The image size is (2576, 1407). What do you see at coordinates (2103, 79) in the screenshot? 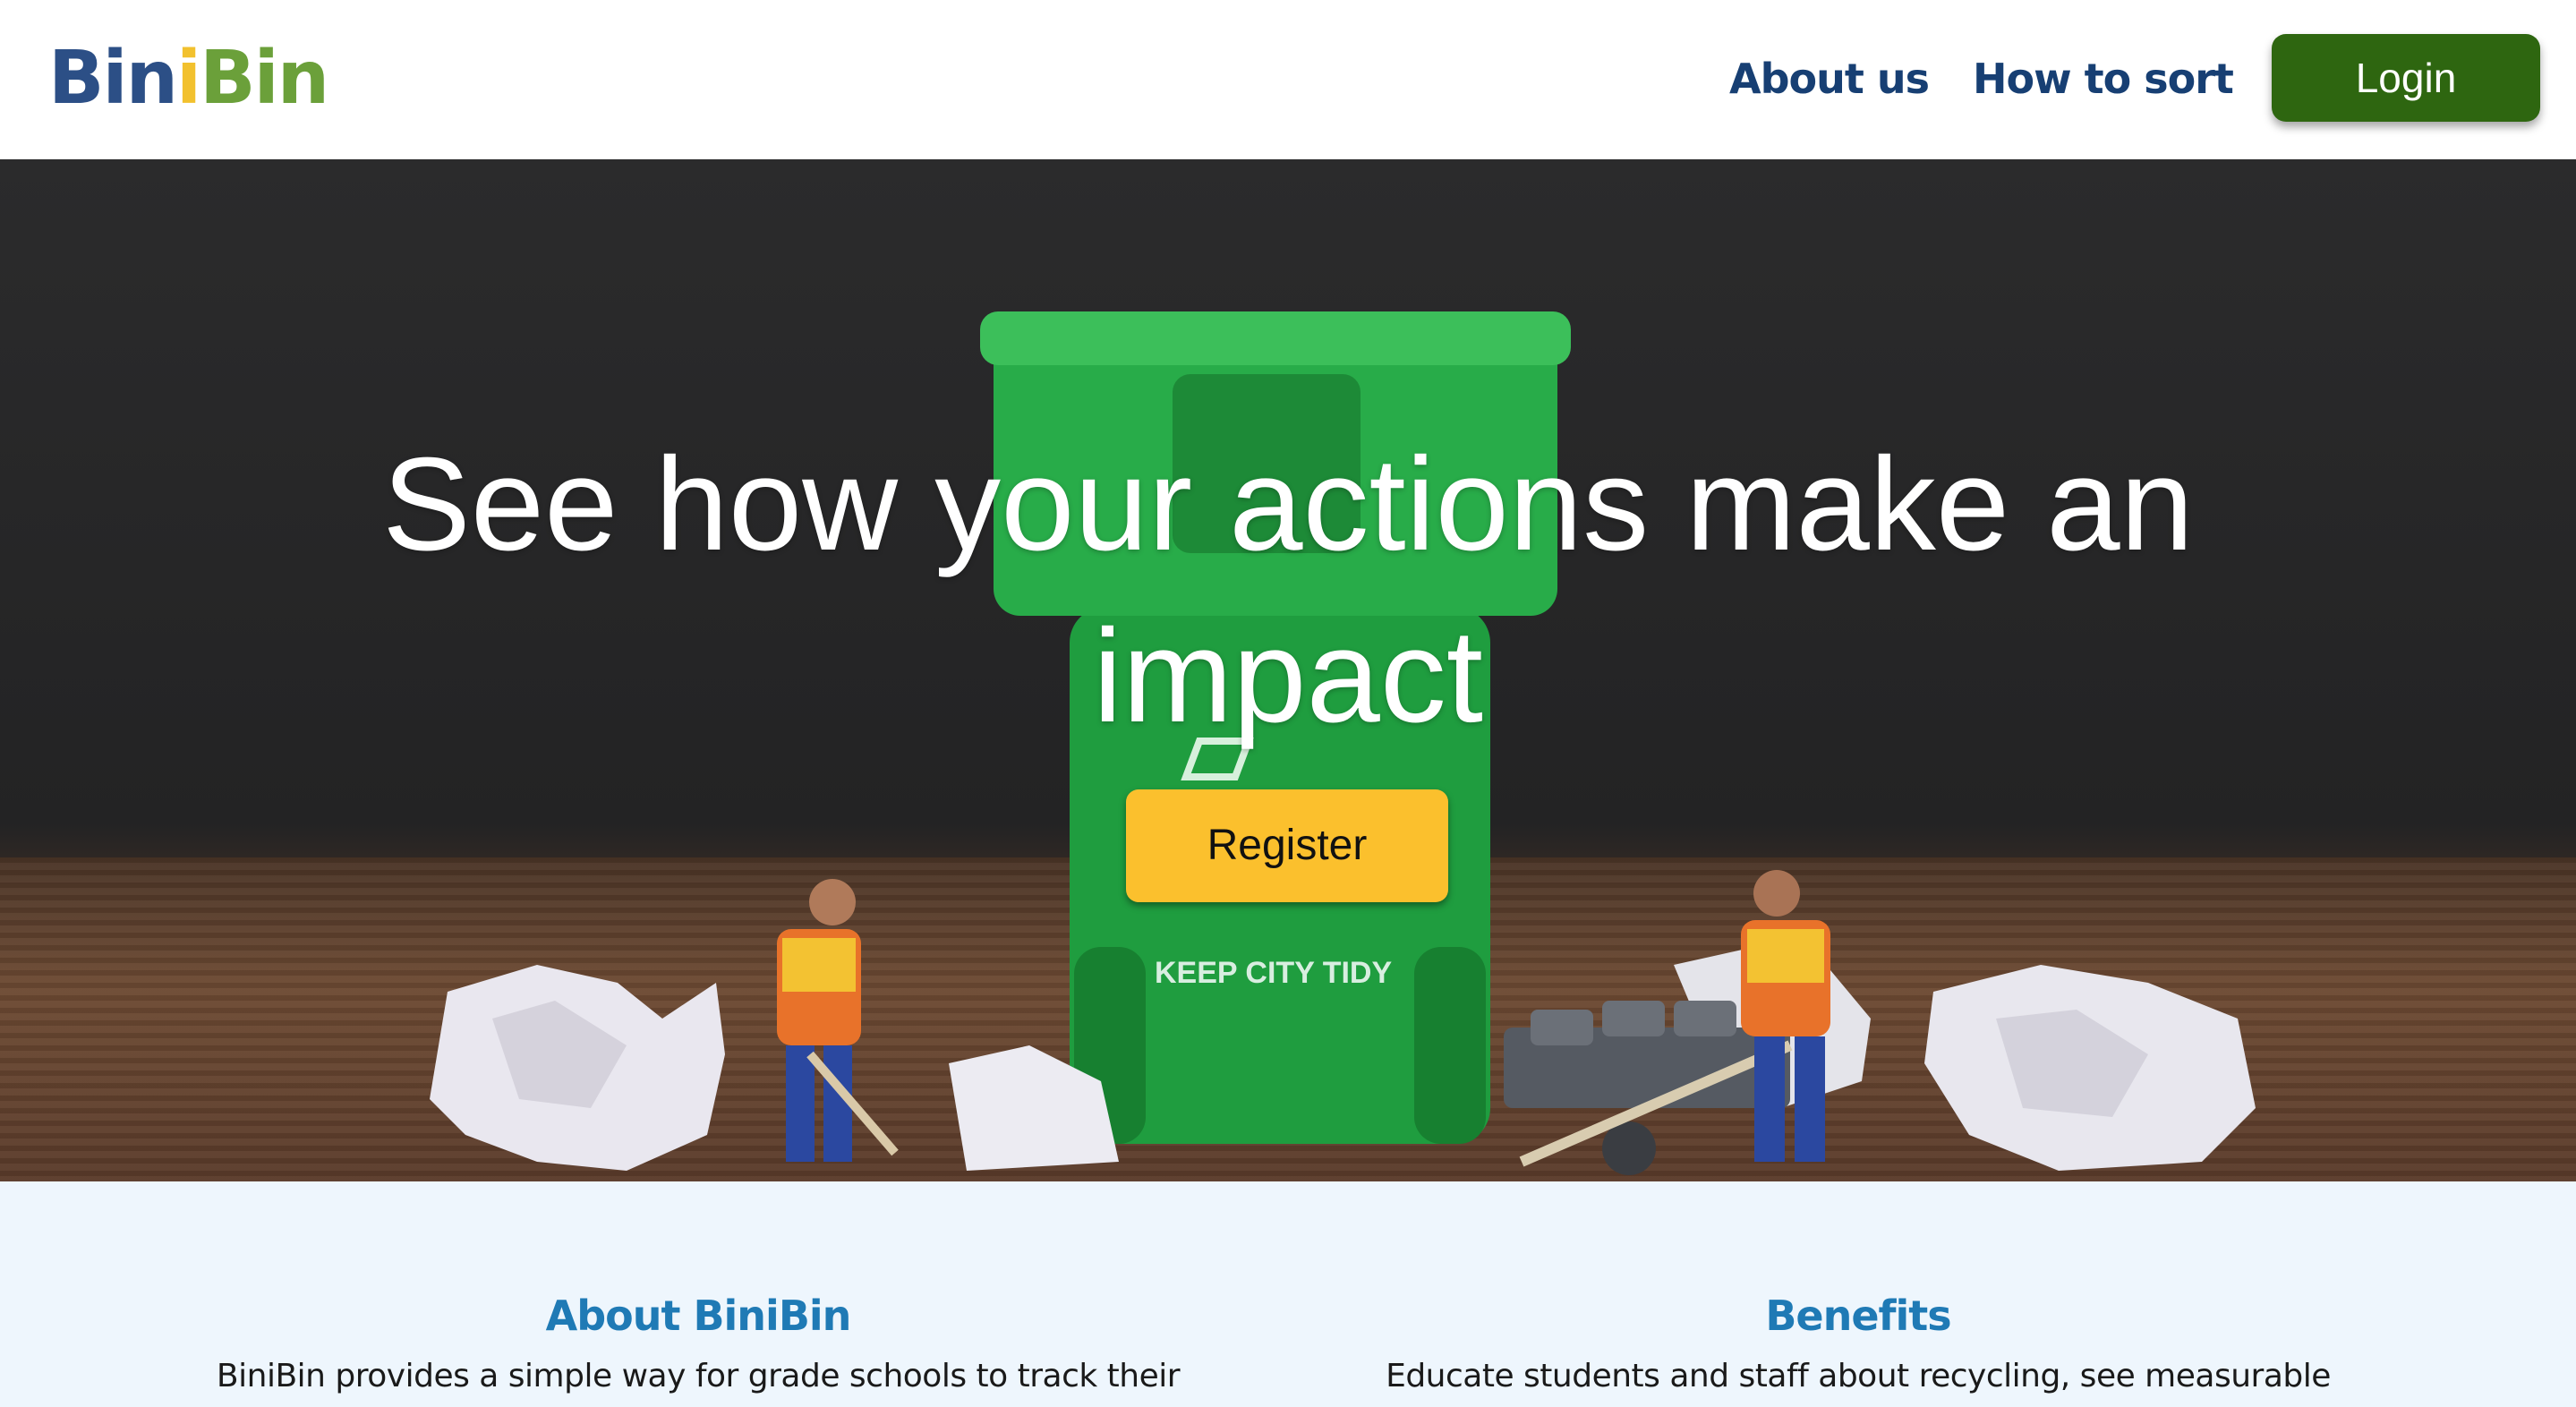
I see `nav-how-to-sort: How to sort` at bounding box center [2103, 79].